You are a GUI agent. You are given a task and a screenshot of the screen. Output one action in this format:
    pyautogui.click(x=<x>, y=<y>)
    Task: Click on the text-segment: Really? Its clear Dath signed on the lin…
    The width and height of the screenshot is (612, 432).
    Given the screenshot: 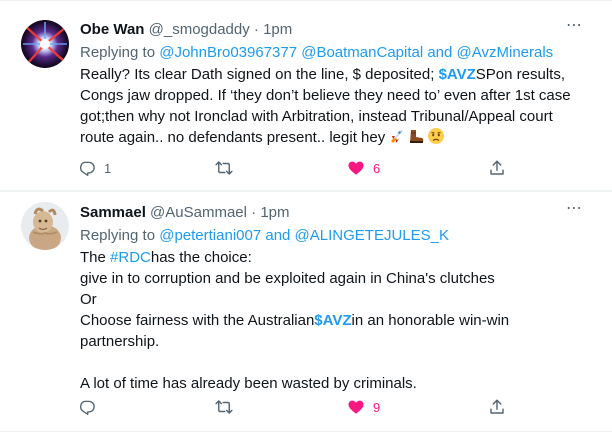 What is the action you would take?
    pyautogui.click(x=259, y=74)
    